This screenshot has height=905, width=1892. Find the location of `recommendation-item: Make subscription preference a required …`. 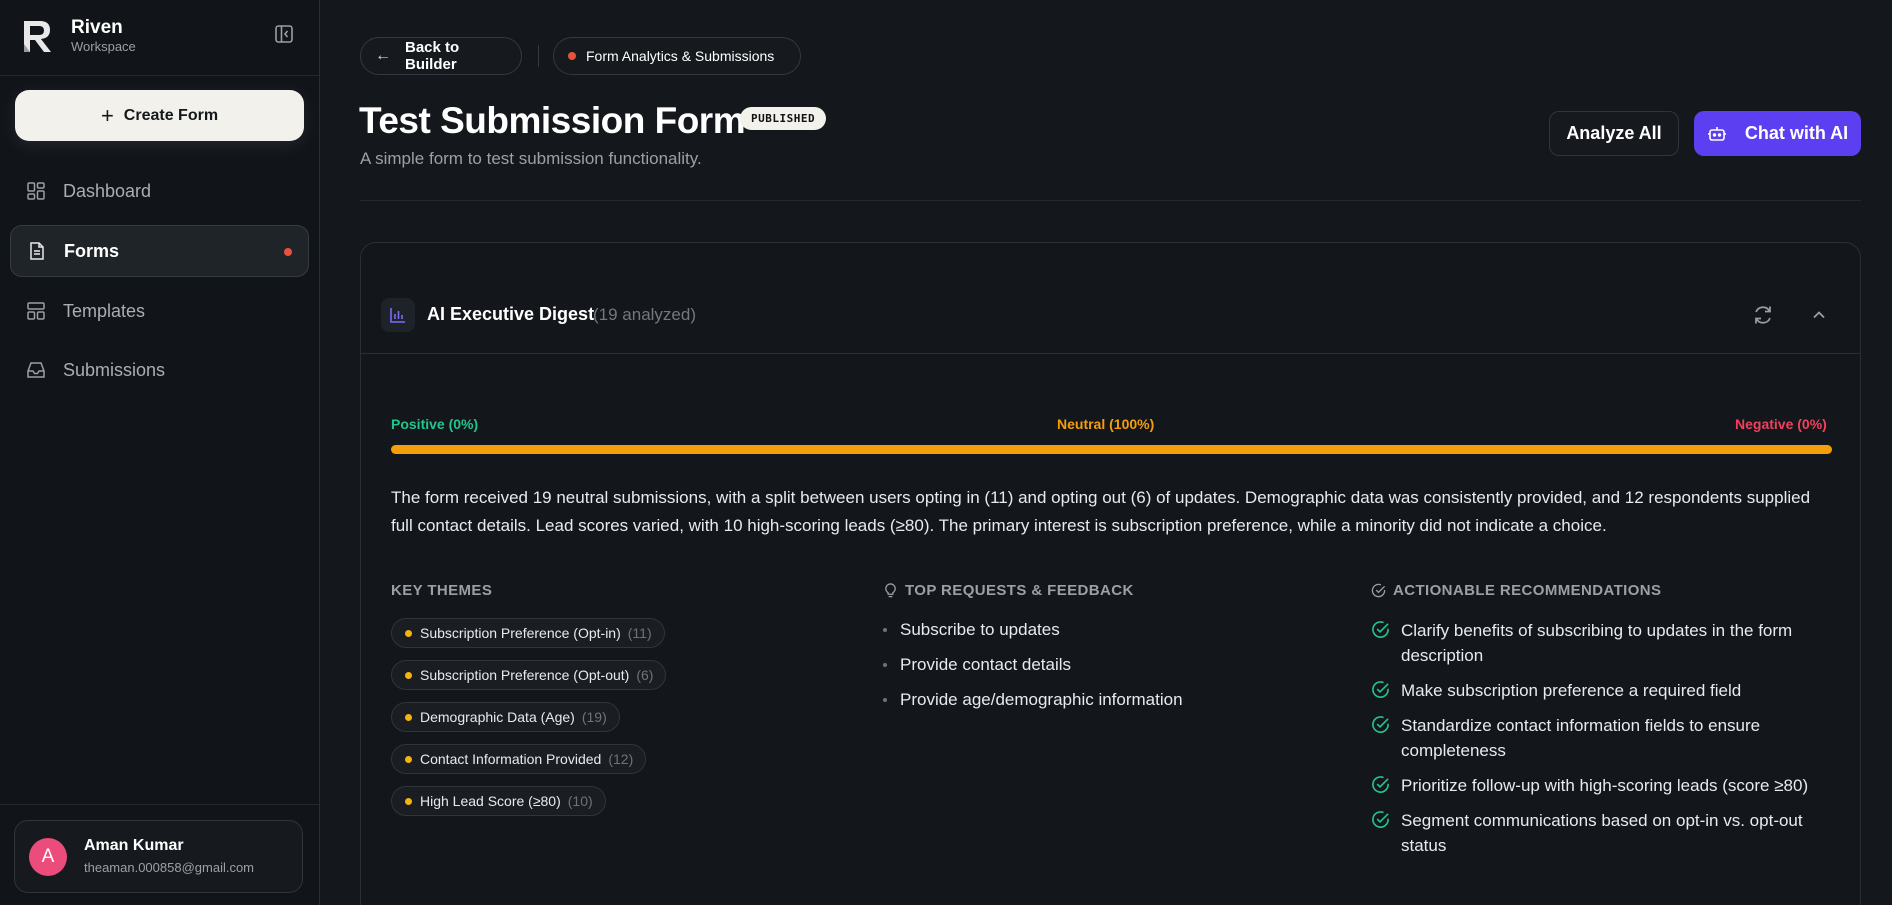

recommendation-item: Make subscription preference a required … is located at coordinates (1606, 690).